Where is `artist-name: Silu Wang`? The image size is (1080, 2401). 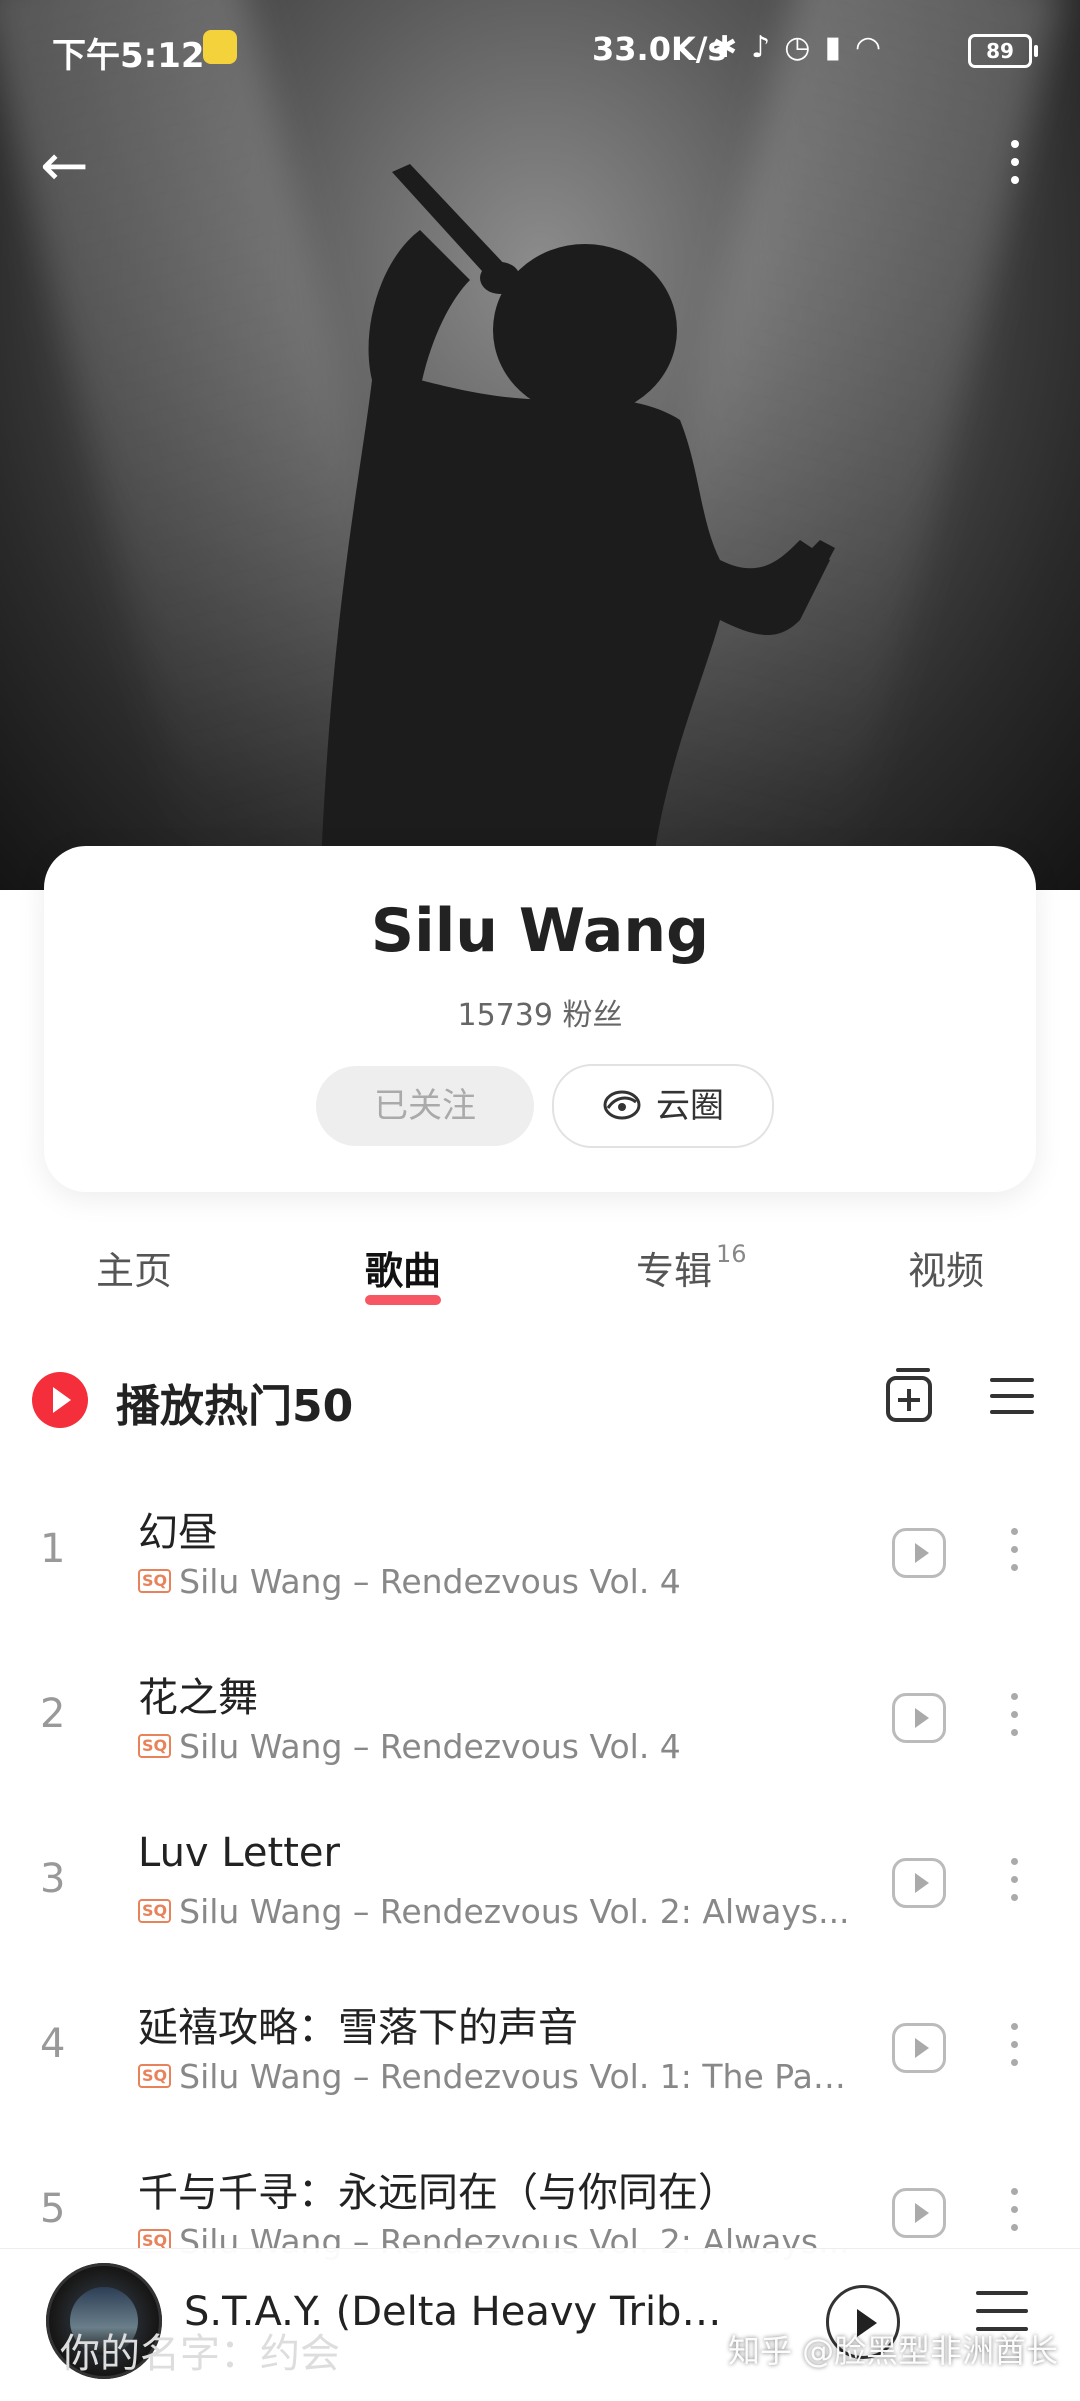
artist-name: Silu Wang is located at coordinates (540, 931).